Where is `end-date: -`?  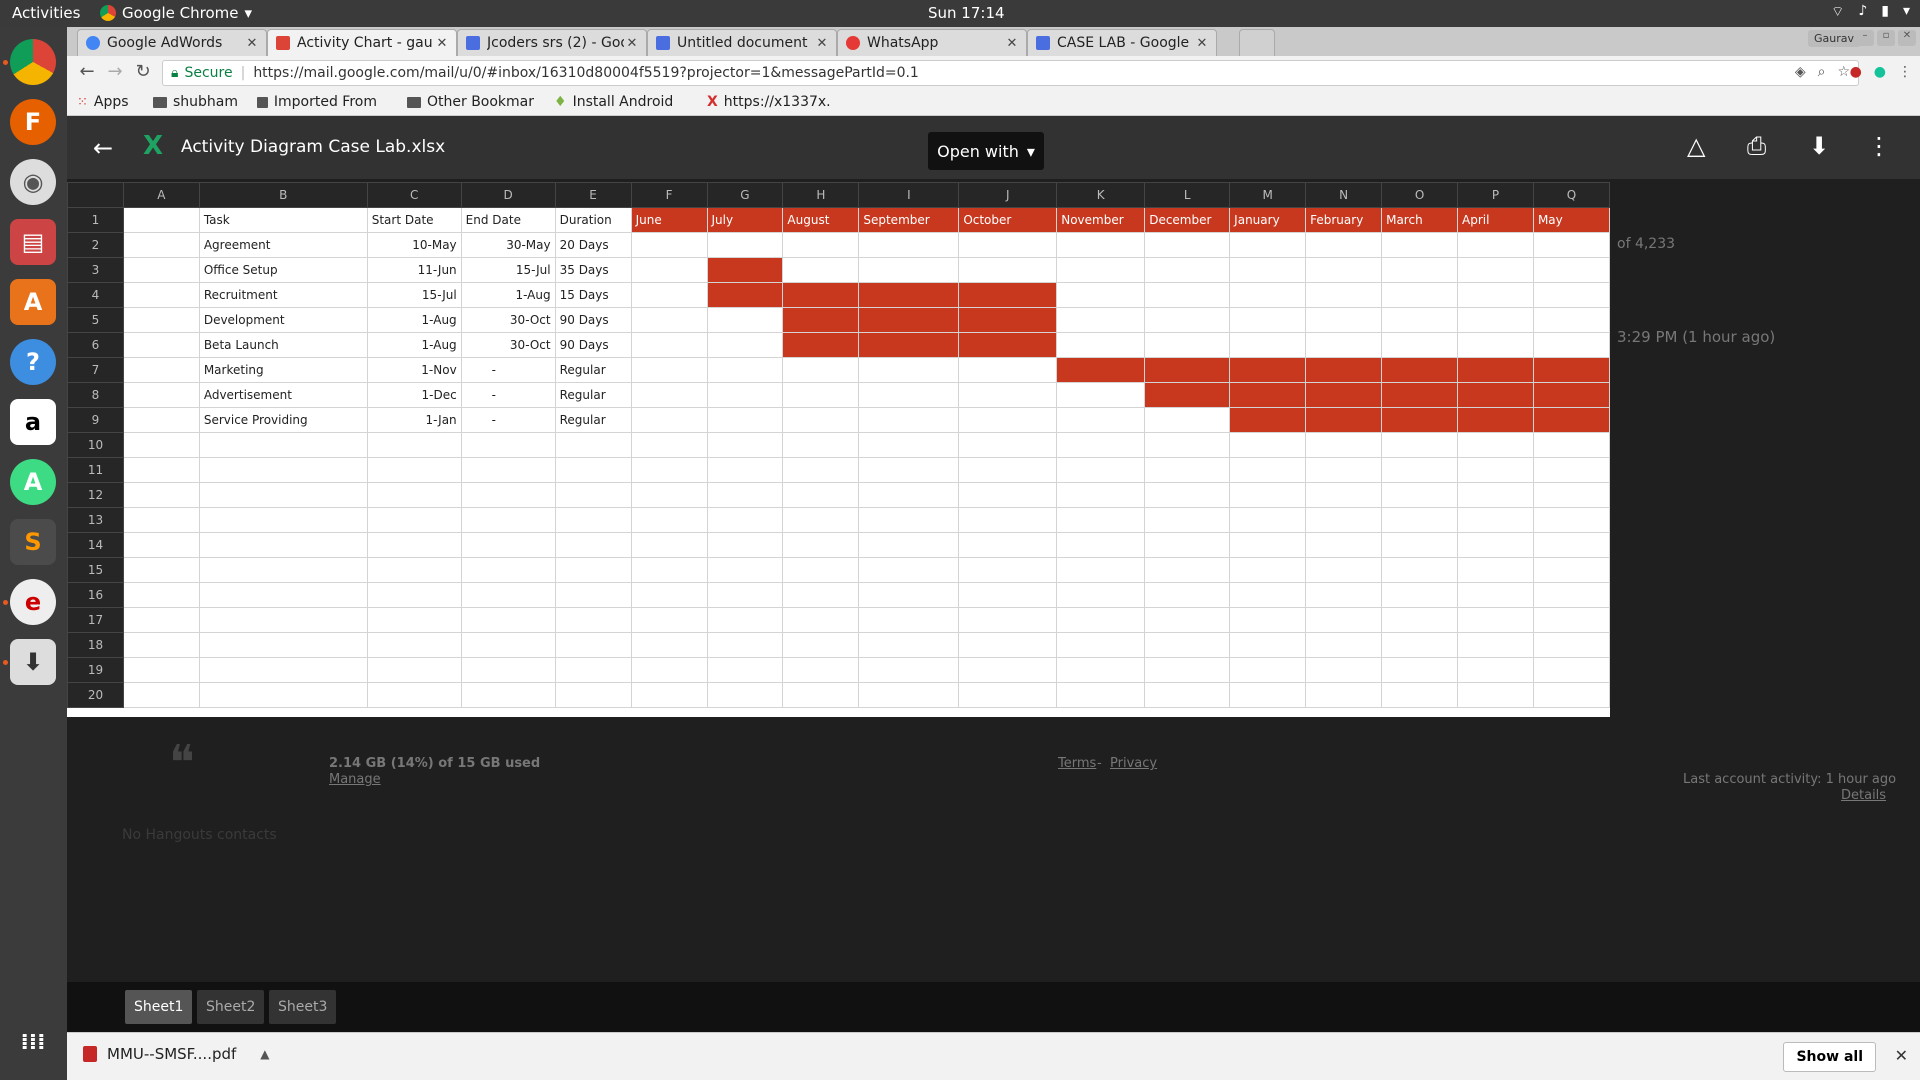 end-date: - is located at coordinates (508, 420).